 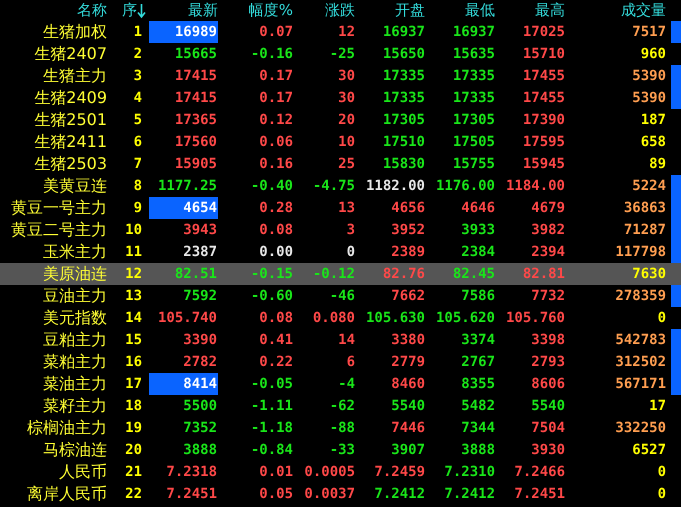 What do you see at coordinates (465, 186) in the screenshot?
I see `table-cell: 1176.00` at bounding box center [465, 186].